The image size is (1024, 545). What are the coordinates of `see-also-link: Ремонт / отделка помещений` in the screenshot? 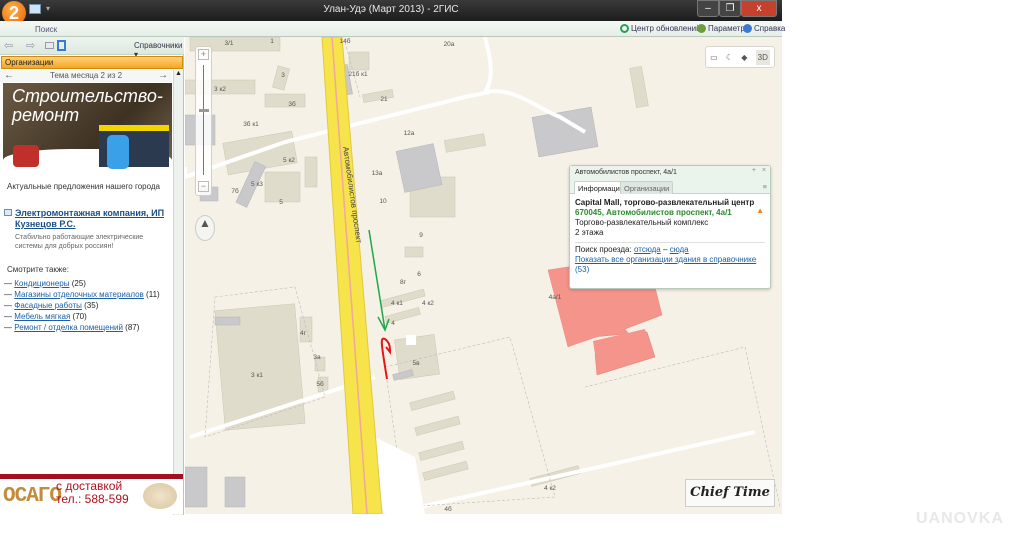 It's located at (68, 327).